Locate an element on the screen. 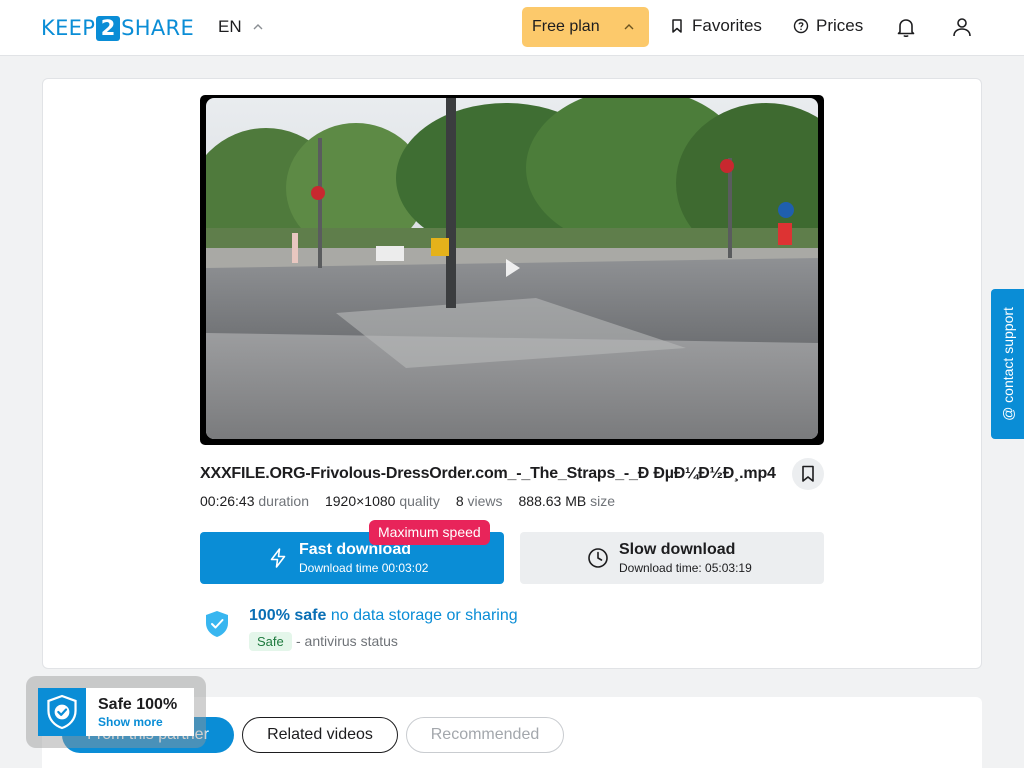  language-selector: EN is located at coordinates (241, 27).